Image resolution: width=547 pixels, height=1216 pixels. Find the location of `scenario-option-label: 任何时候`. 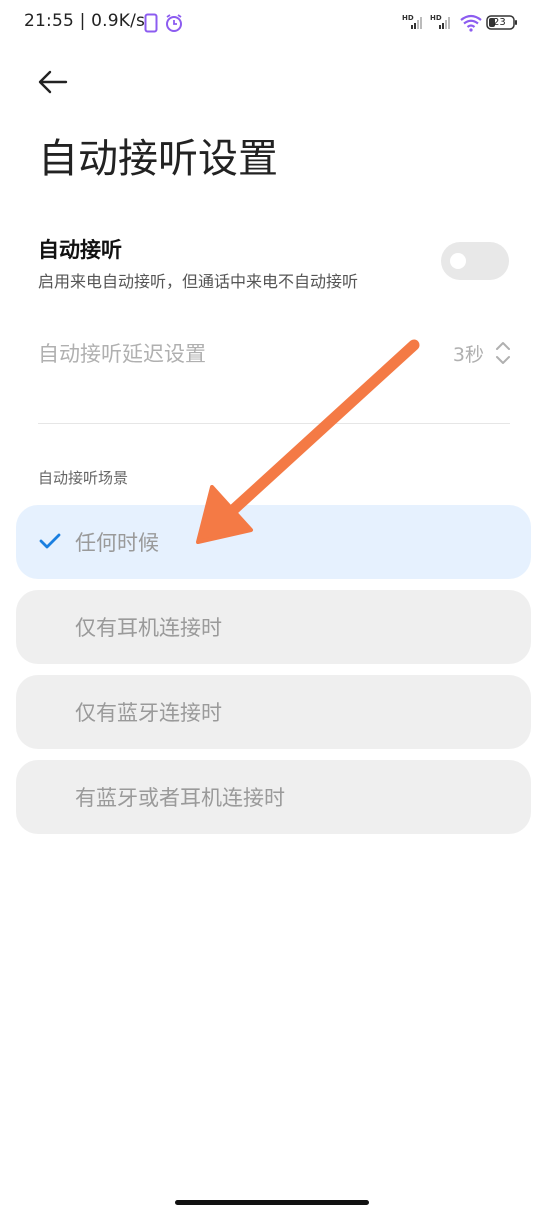

scenario-option-label: 任何时候 is located at coordinates (117, 543).